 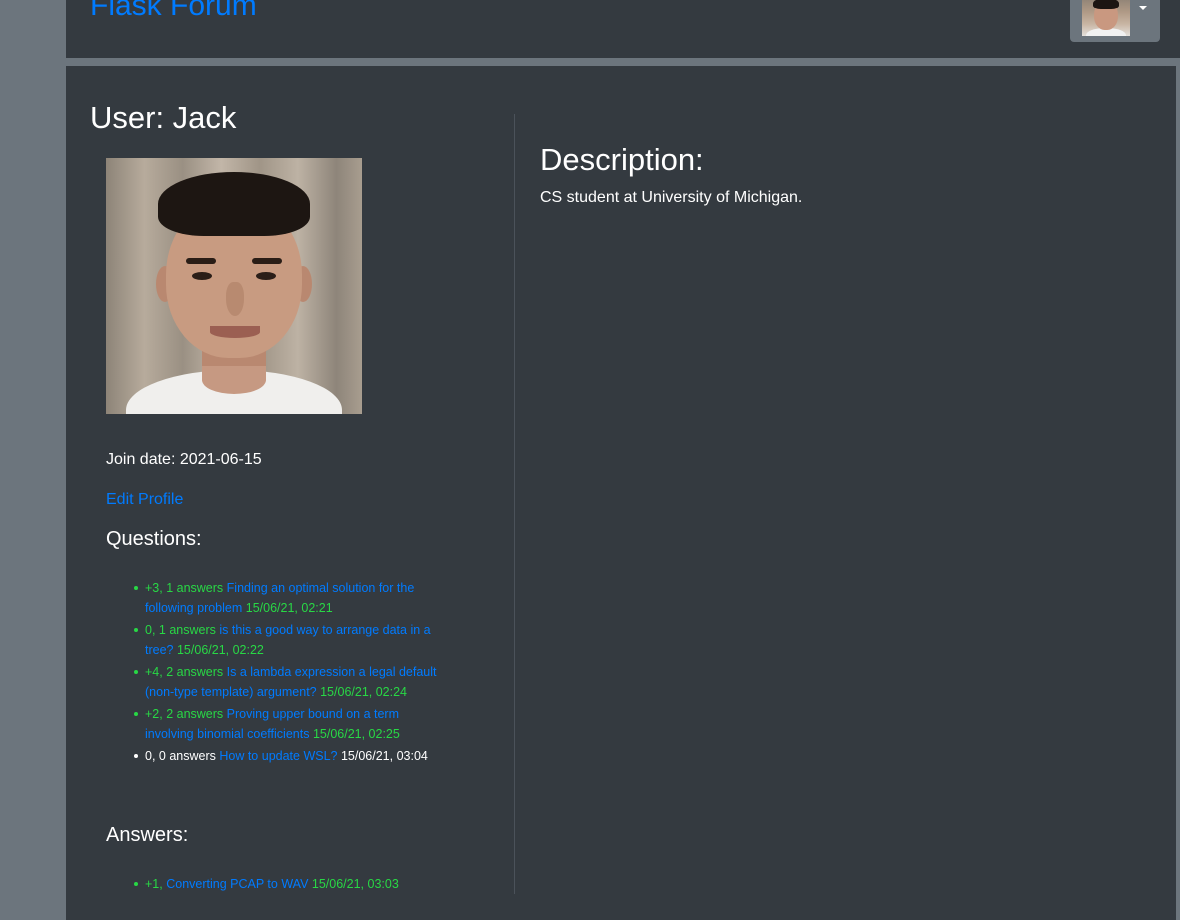 I want to click on edit-profile-link: Edit Profile, so click(x=144, y=500).